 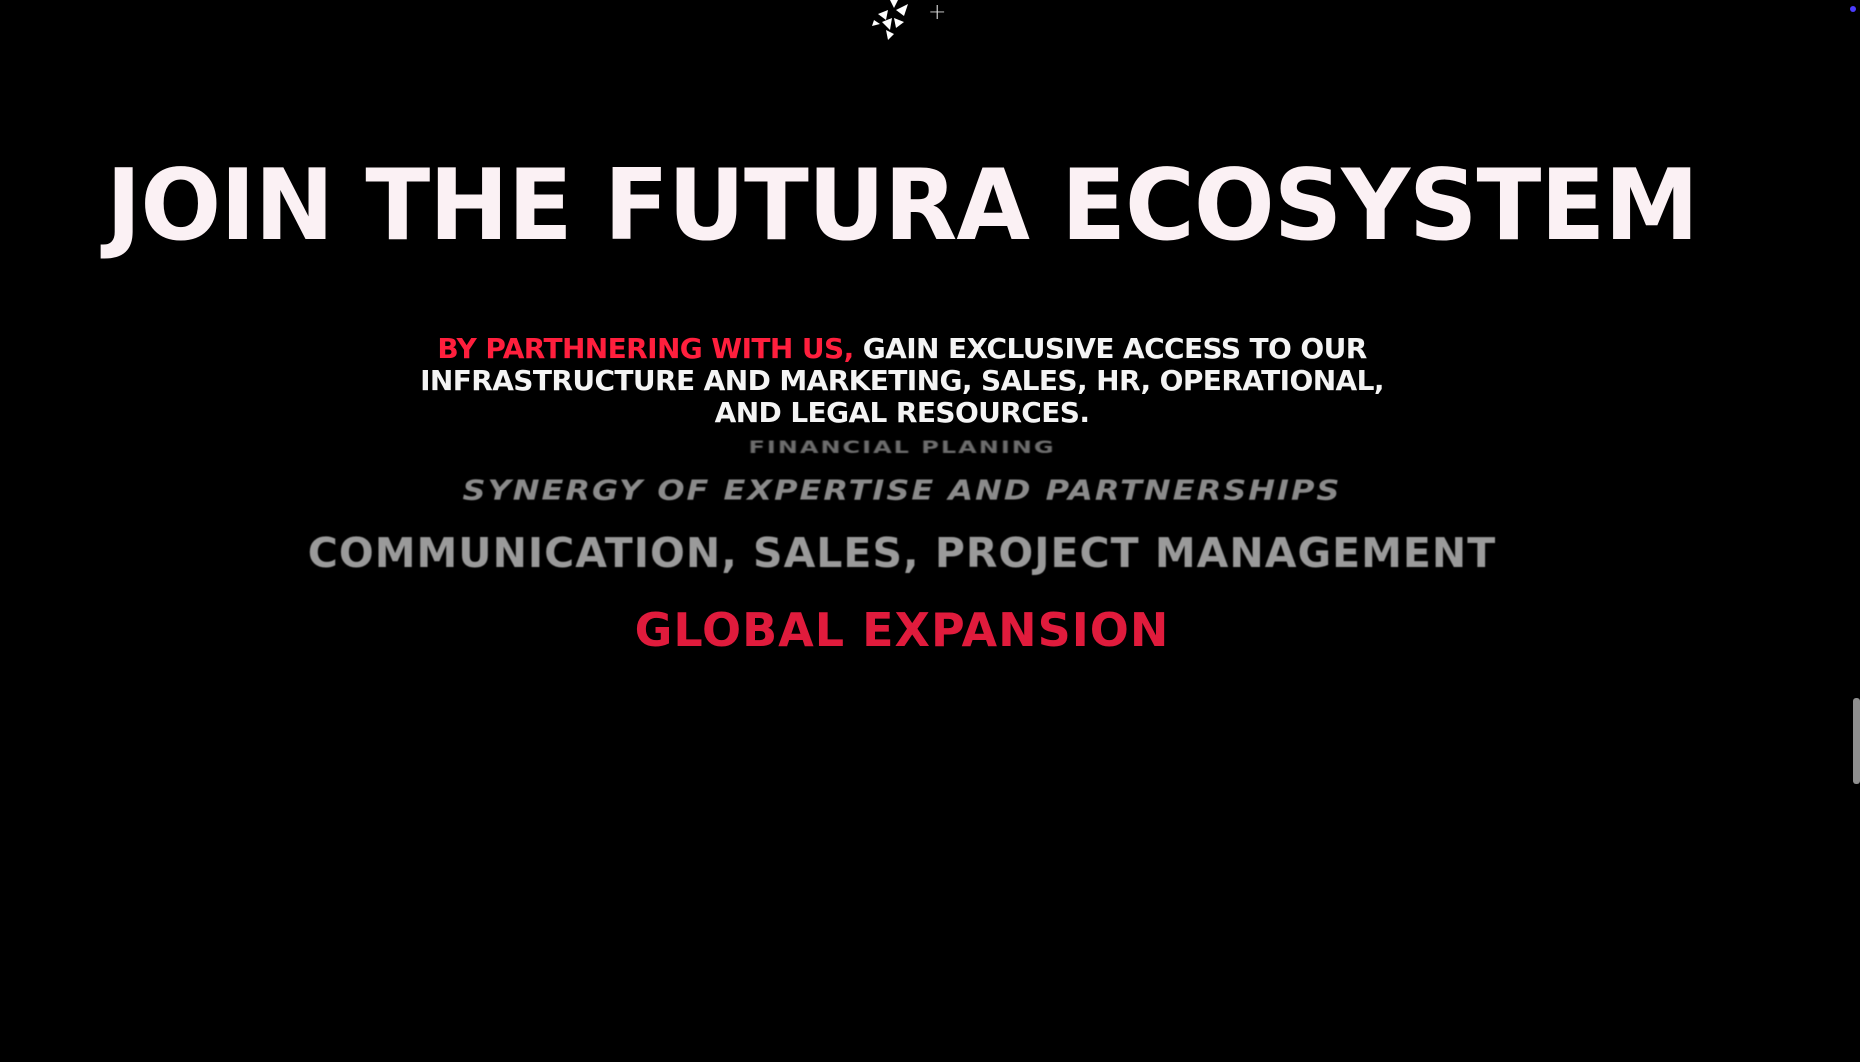 I want to click on scrollbar-thumb, so click(x=1856, y=741).